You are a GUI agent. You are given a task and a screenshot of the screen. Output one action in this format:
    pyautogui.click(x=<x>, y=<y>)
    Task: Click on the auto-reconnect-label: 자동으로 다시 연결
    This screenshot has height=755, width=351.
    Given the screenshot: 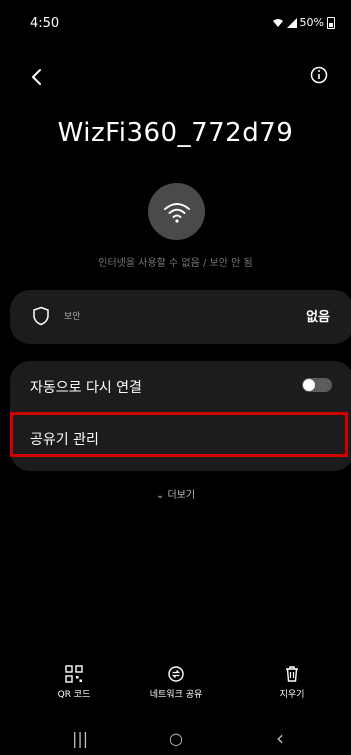 What is the action you would take?
    pyautogui.click(x=86, y=388)
    